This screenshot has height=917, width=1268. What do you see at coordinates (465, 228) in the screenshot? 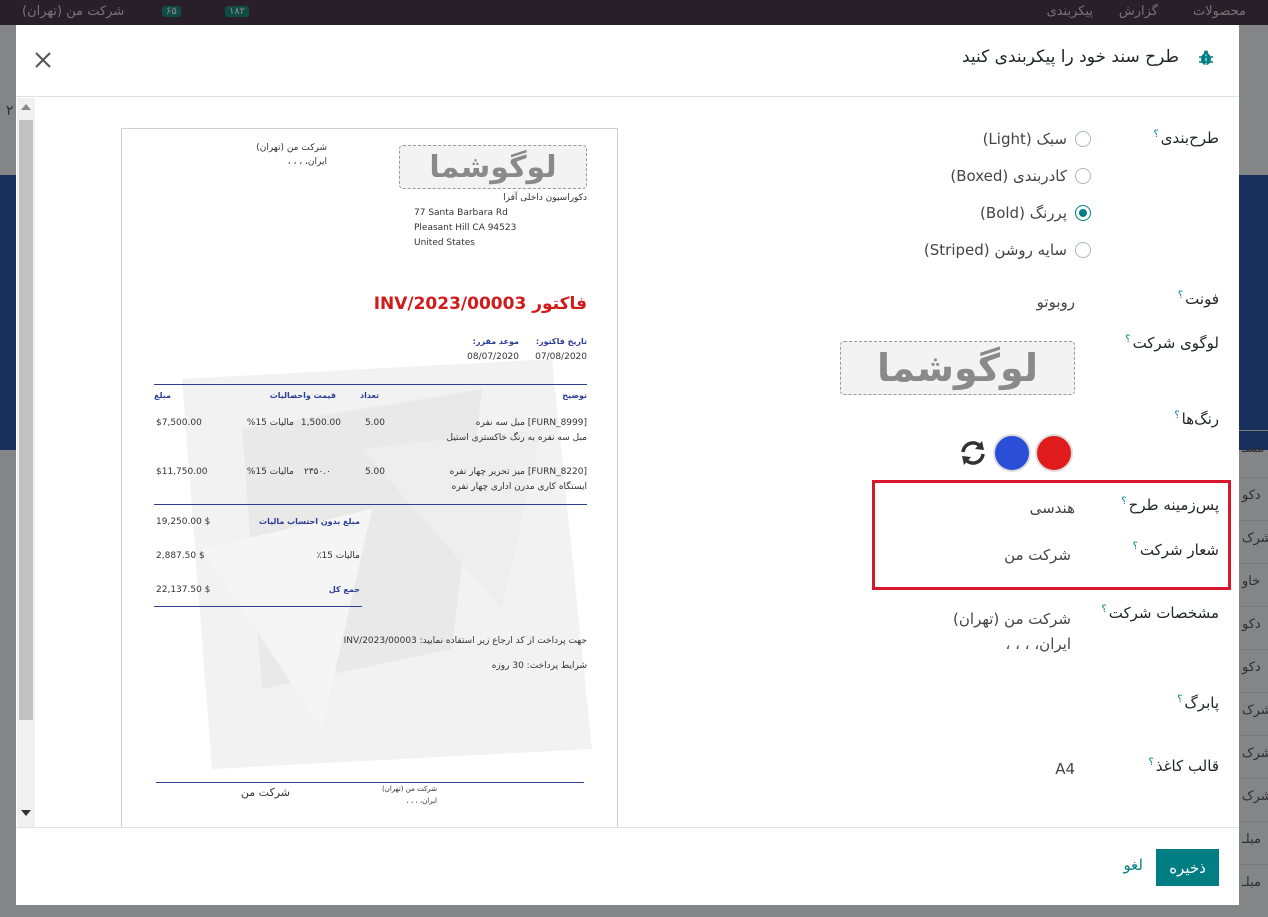
I see `preview-address-line-2: Pleasant Hill CA 94523` at bounding box center [465, 228].